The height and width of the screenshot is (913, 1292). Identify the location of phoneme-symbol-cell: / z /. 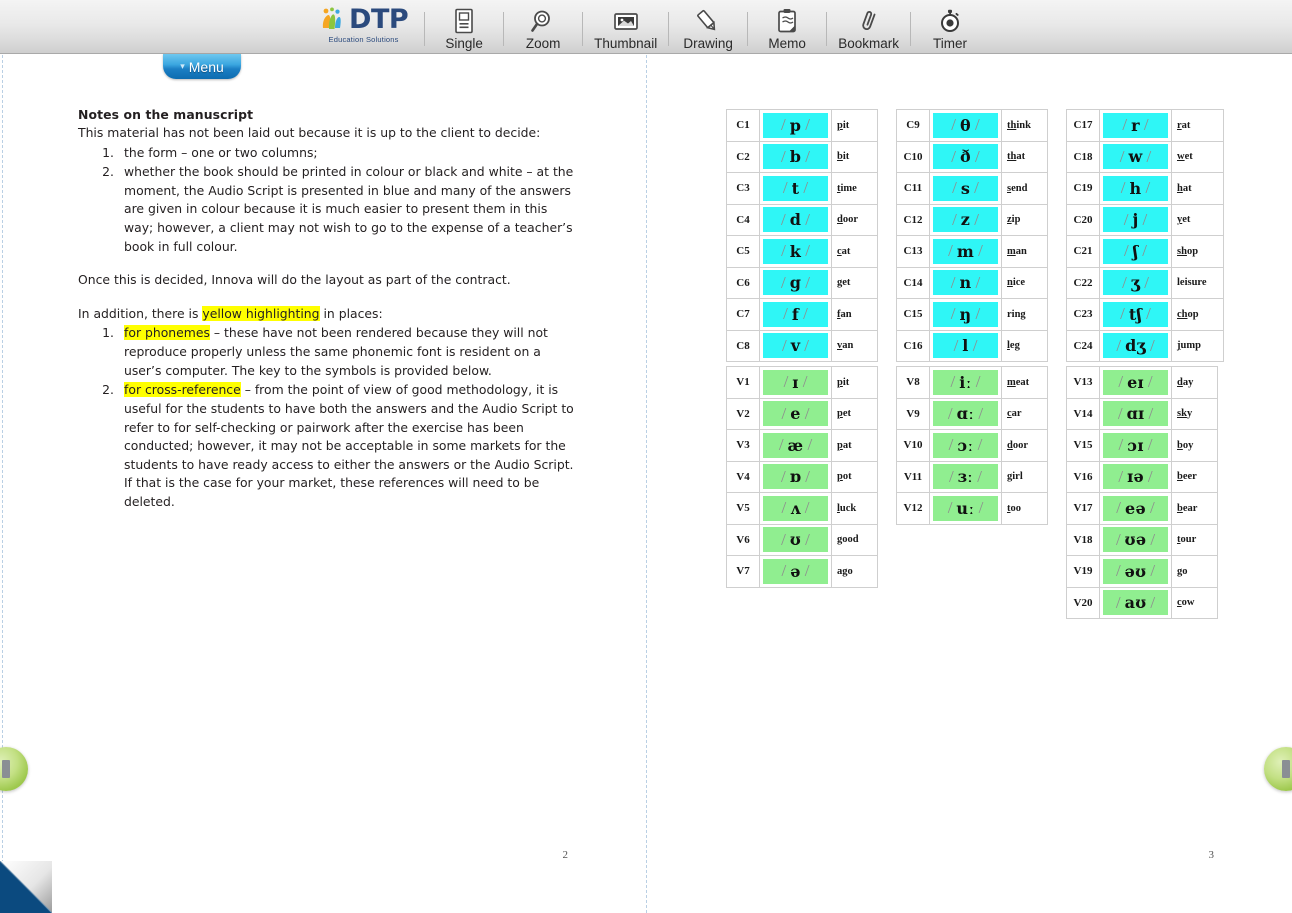
(965, 219).